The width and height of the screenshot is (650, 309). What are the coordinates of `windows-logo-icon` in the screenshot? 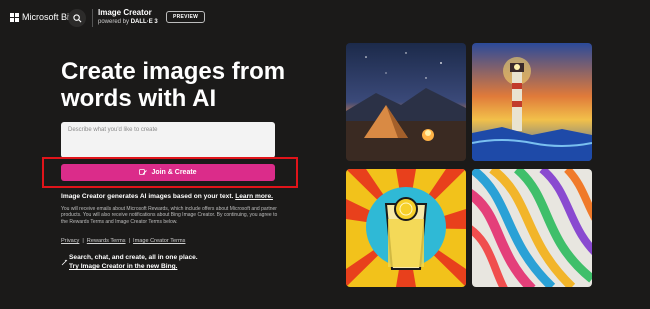 It's located at (14, 17).